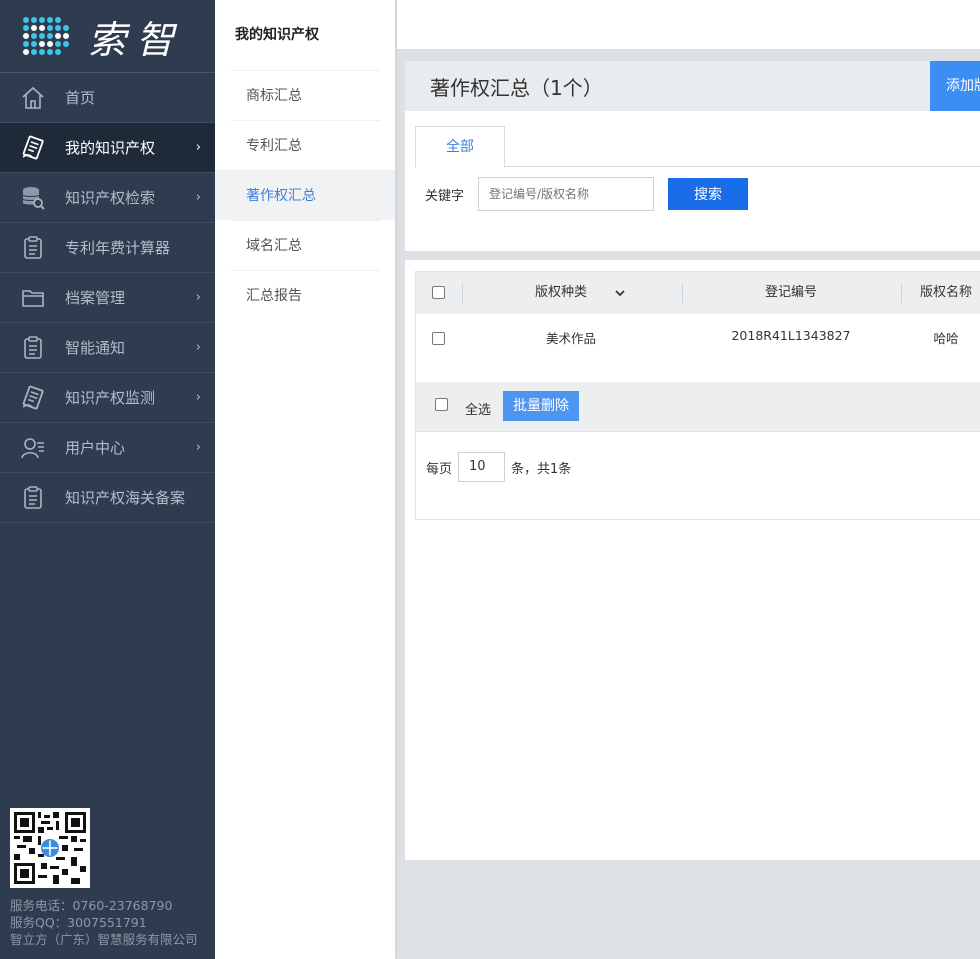 Image resolution: width=980 pixels, height=959 pixels. Describe the element at coordinates (945, 292) in the screenshot. I see `column-header-name: 版权名称` at that location.